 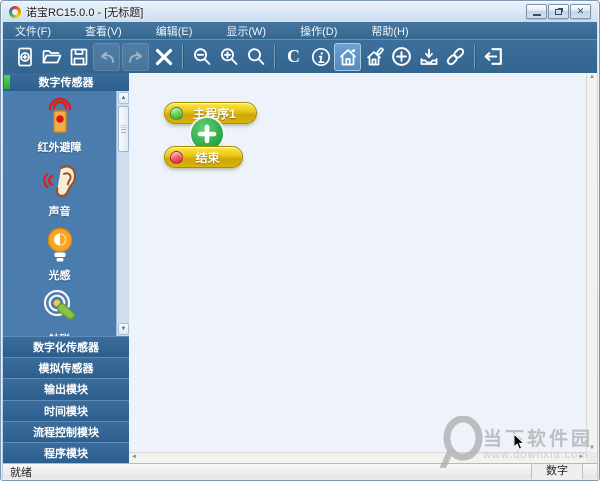 What do you see at coordinates (428, 57) in the screenshot?
I see `download-button` at bounding box center [428, 57].